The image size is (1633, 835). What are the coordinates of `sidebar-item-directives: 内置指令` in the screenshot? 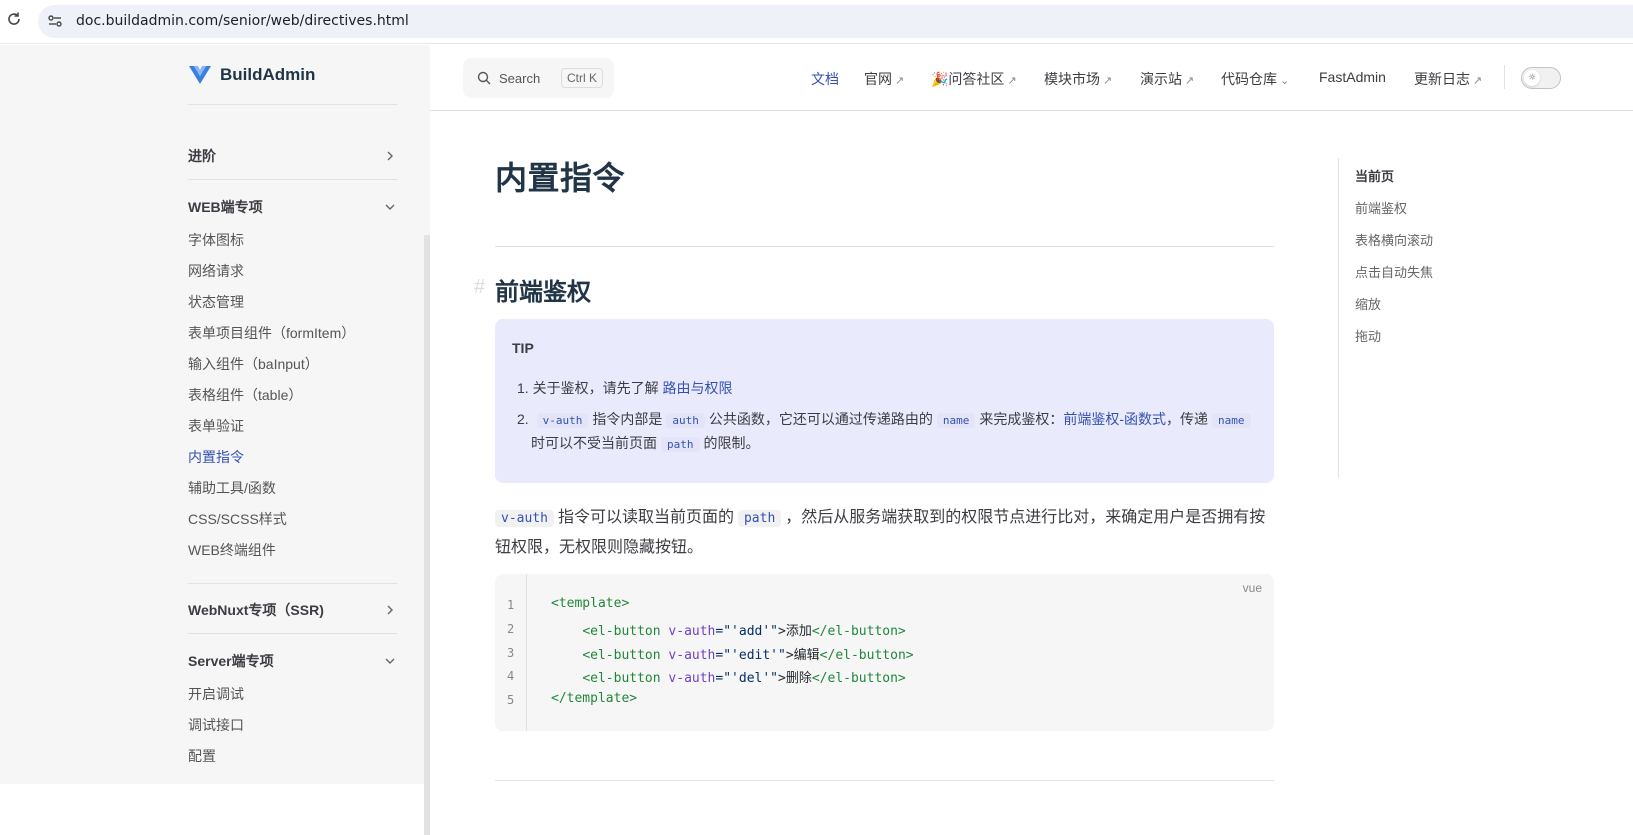 It's located at (216, 457).